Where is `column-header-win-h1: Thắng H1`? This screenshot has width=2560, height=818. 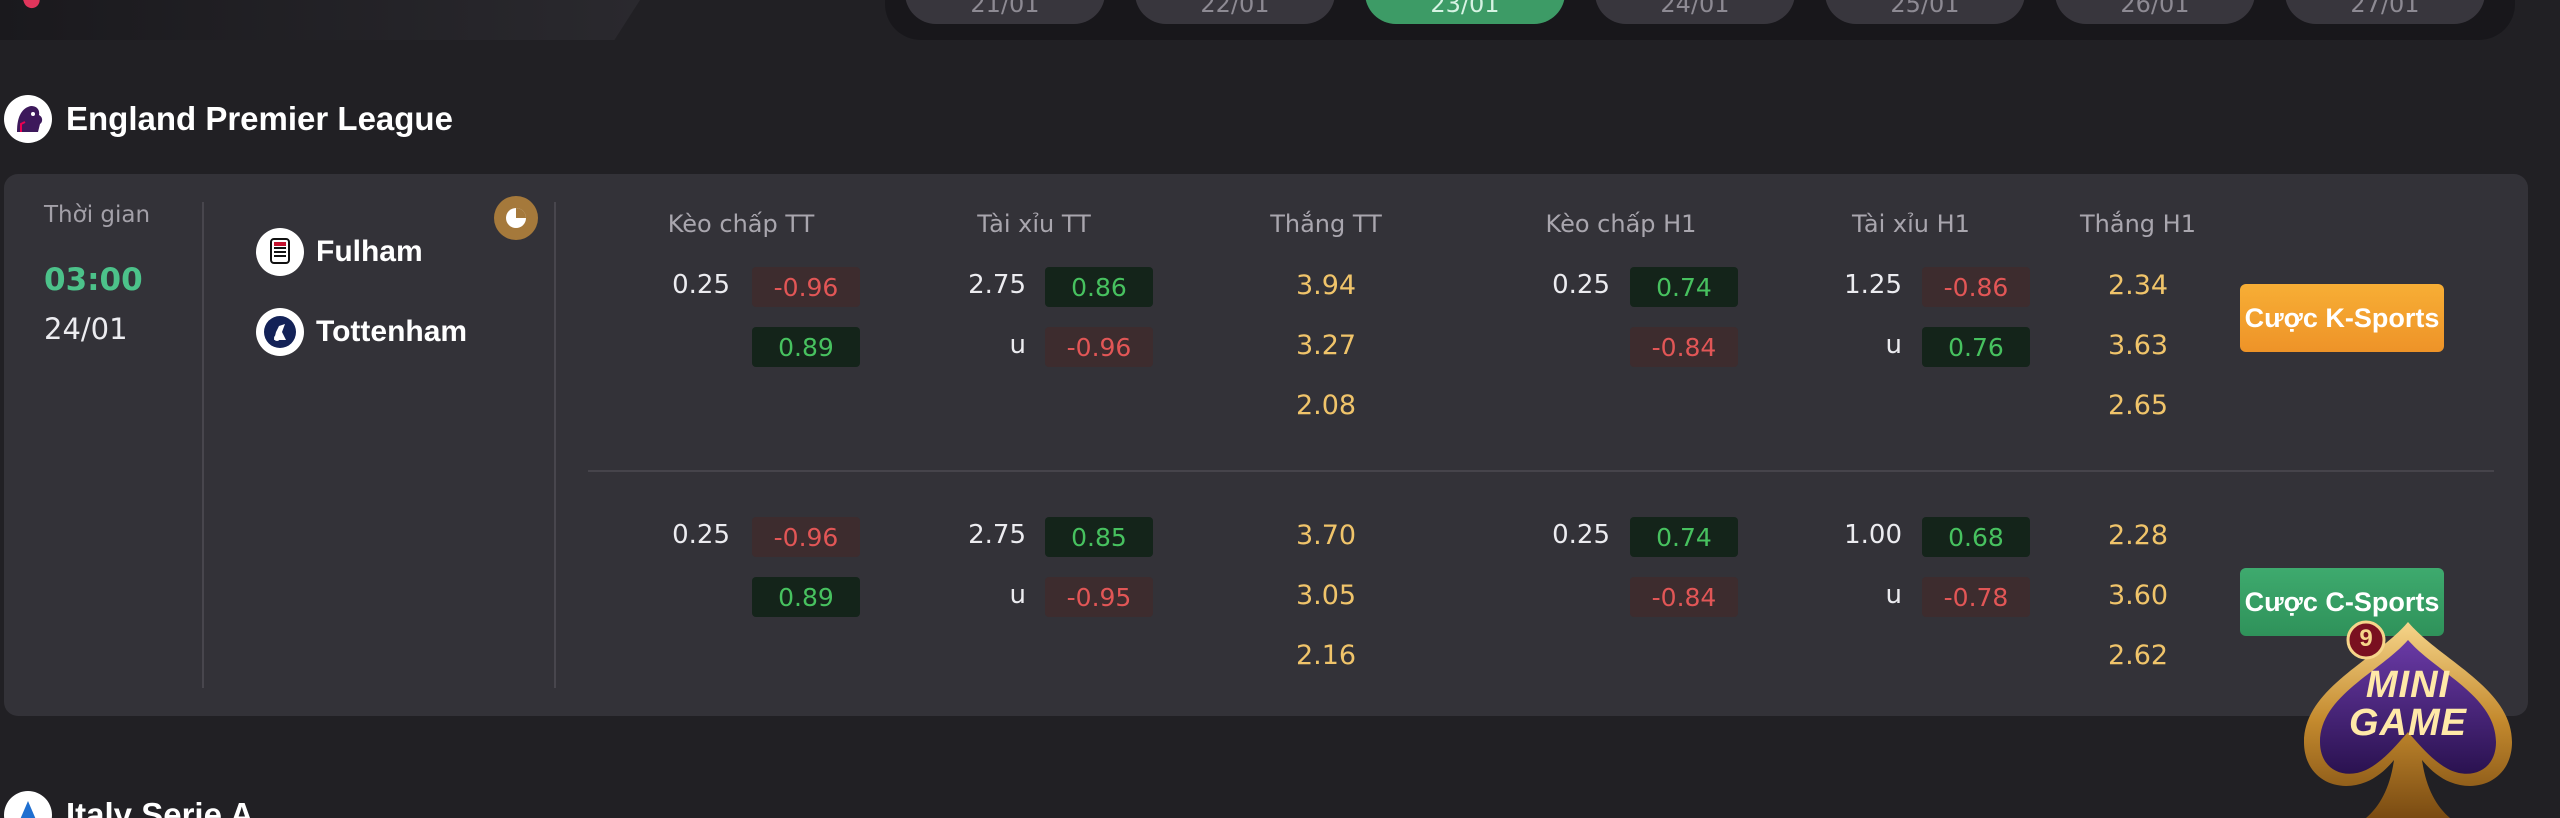 column-header-win-h1: Thắng H1 is located at coordinates (2138, 224).